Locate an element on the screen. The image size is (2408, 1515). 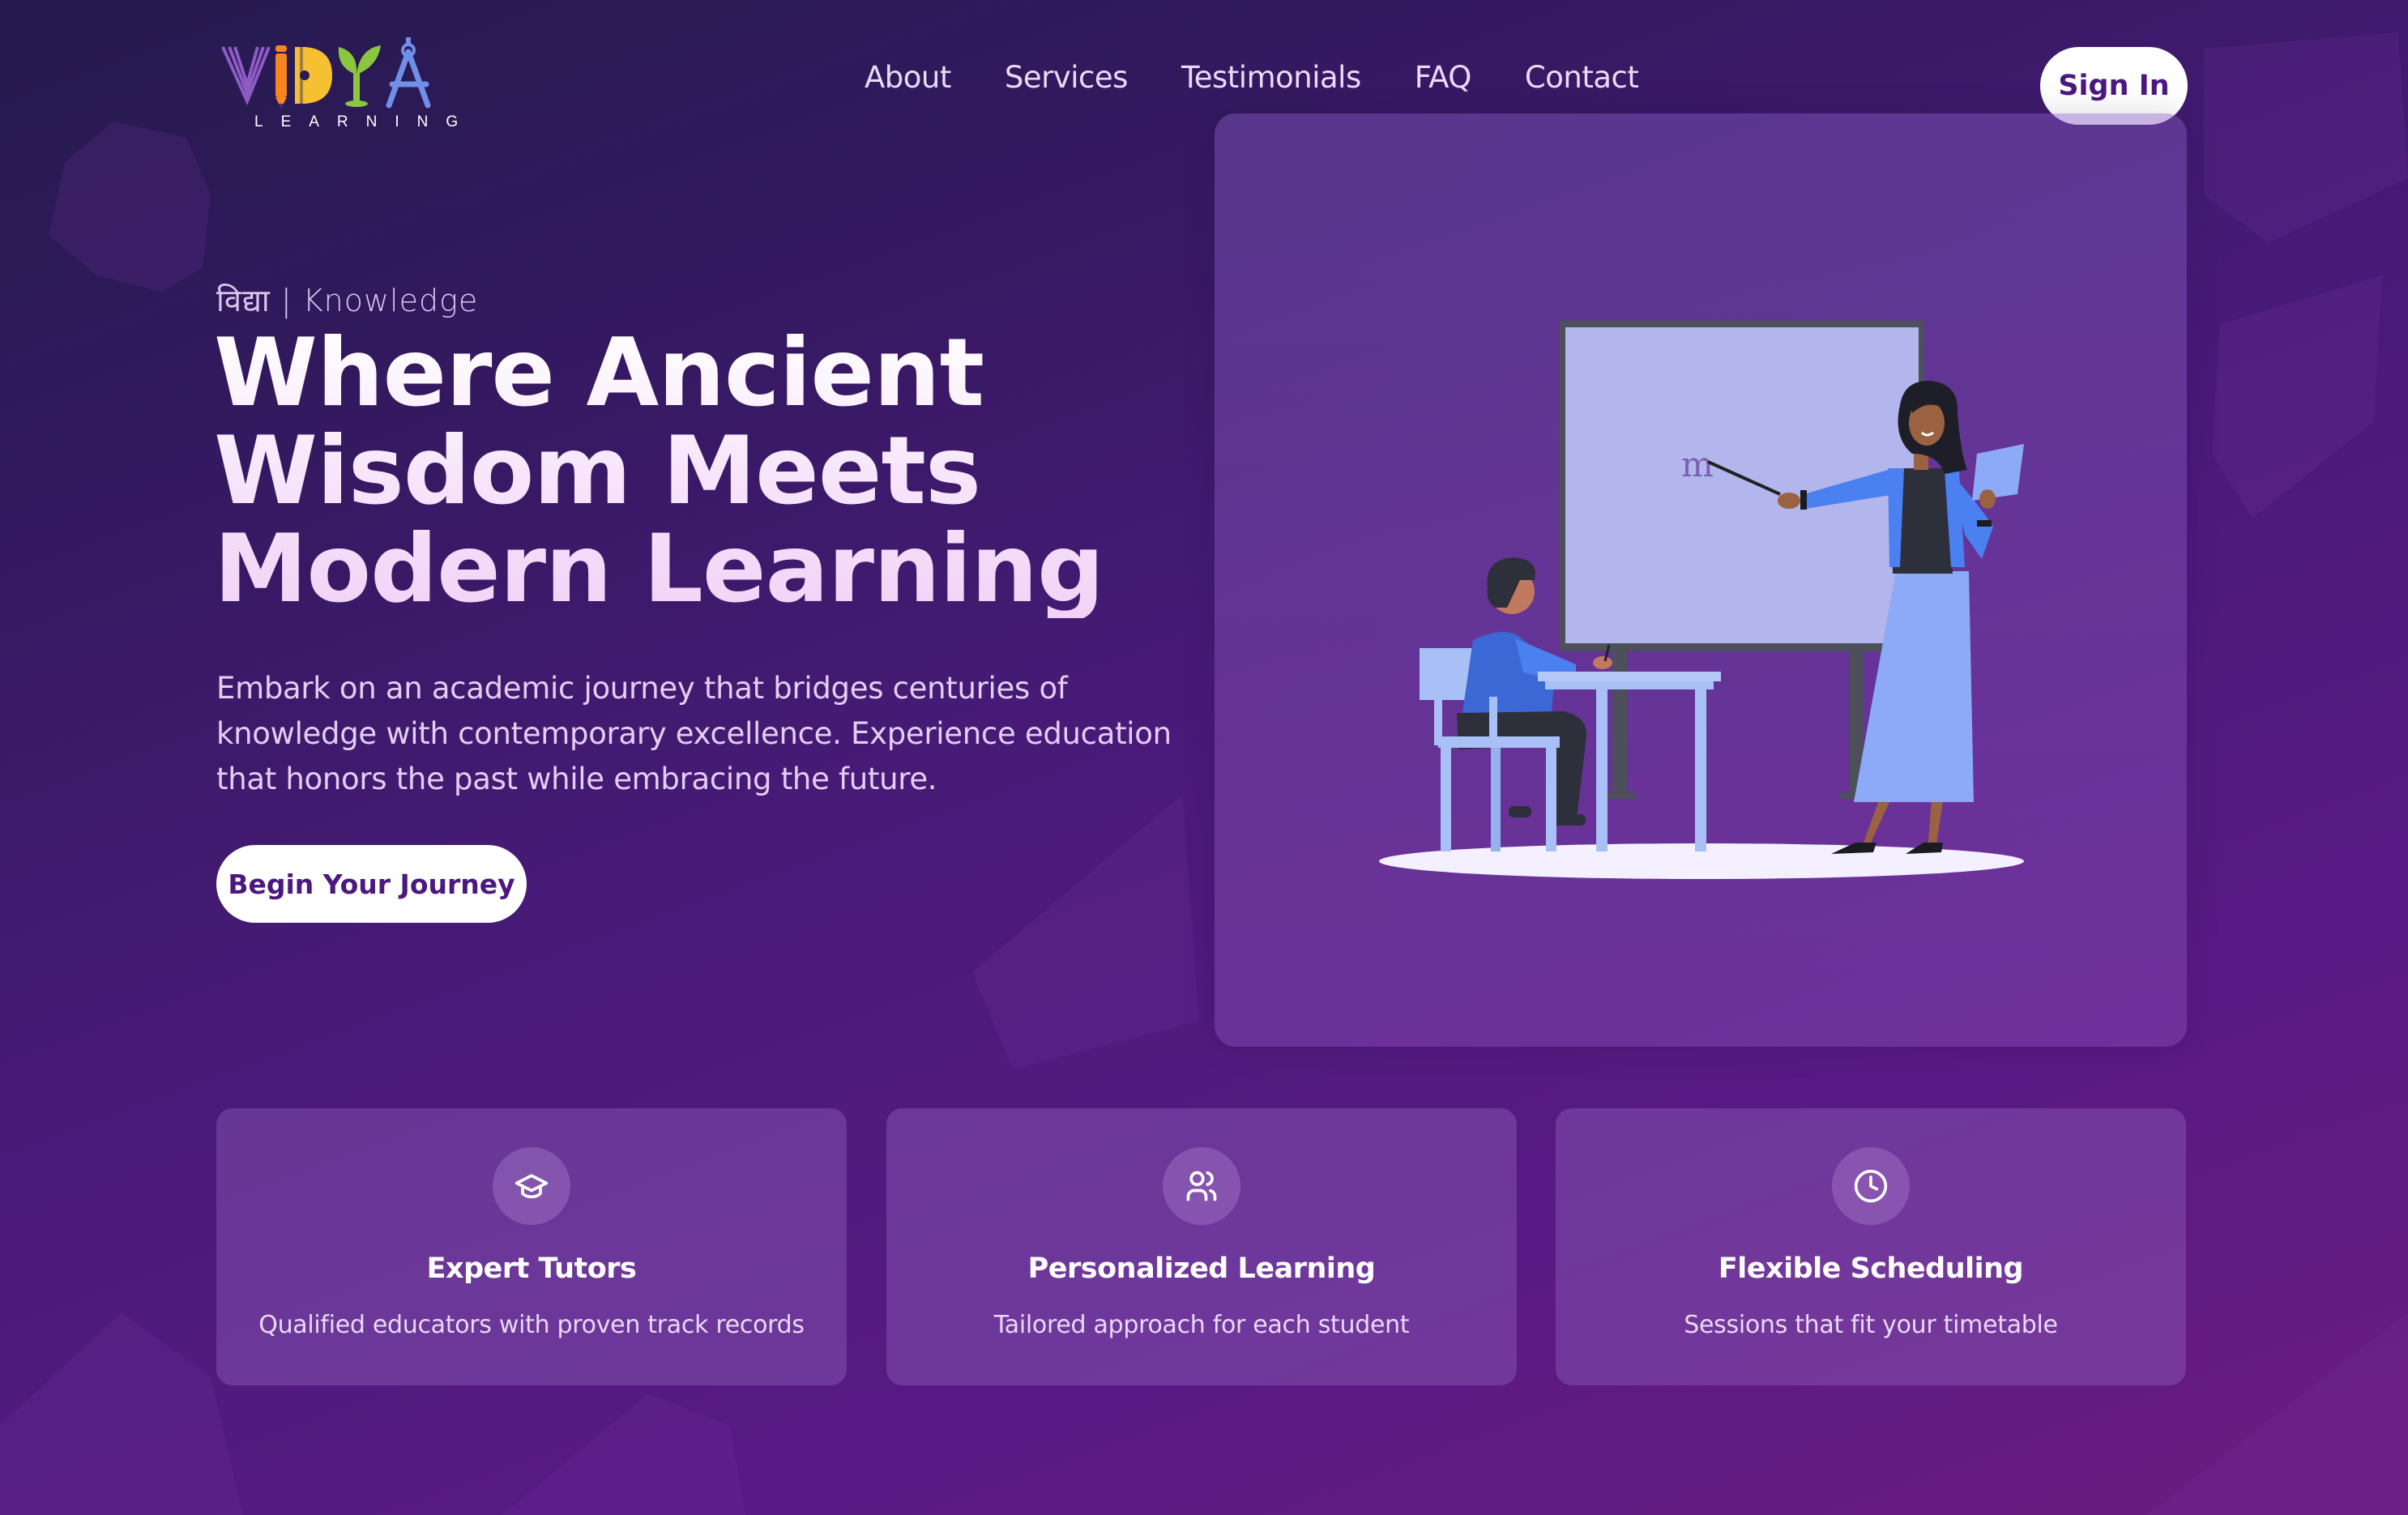
feature-title: Flexible Scheduling is located at coordinates (1871, 1269).